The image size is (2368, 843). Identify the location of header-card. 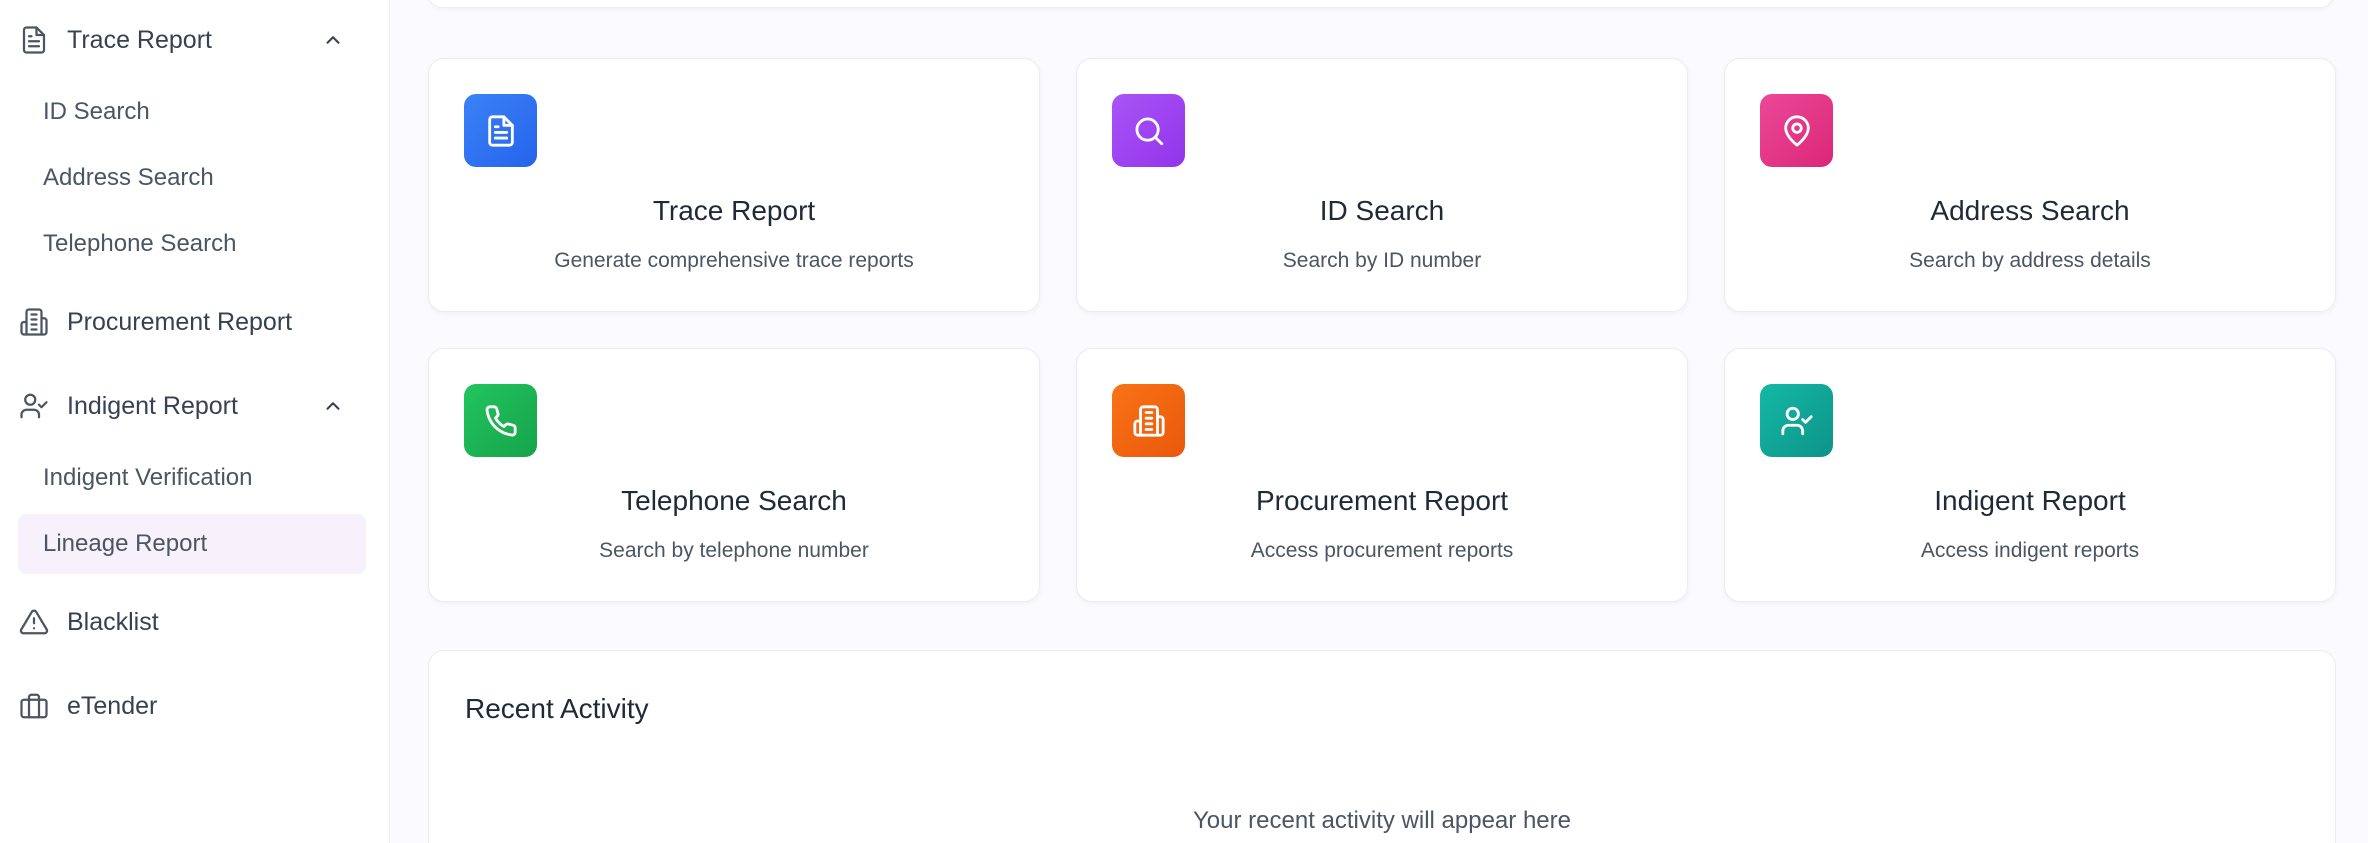
(1381, 4).